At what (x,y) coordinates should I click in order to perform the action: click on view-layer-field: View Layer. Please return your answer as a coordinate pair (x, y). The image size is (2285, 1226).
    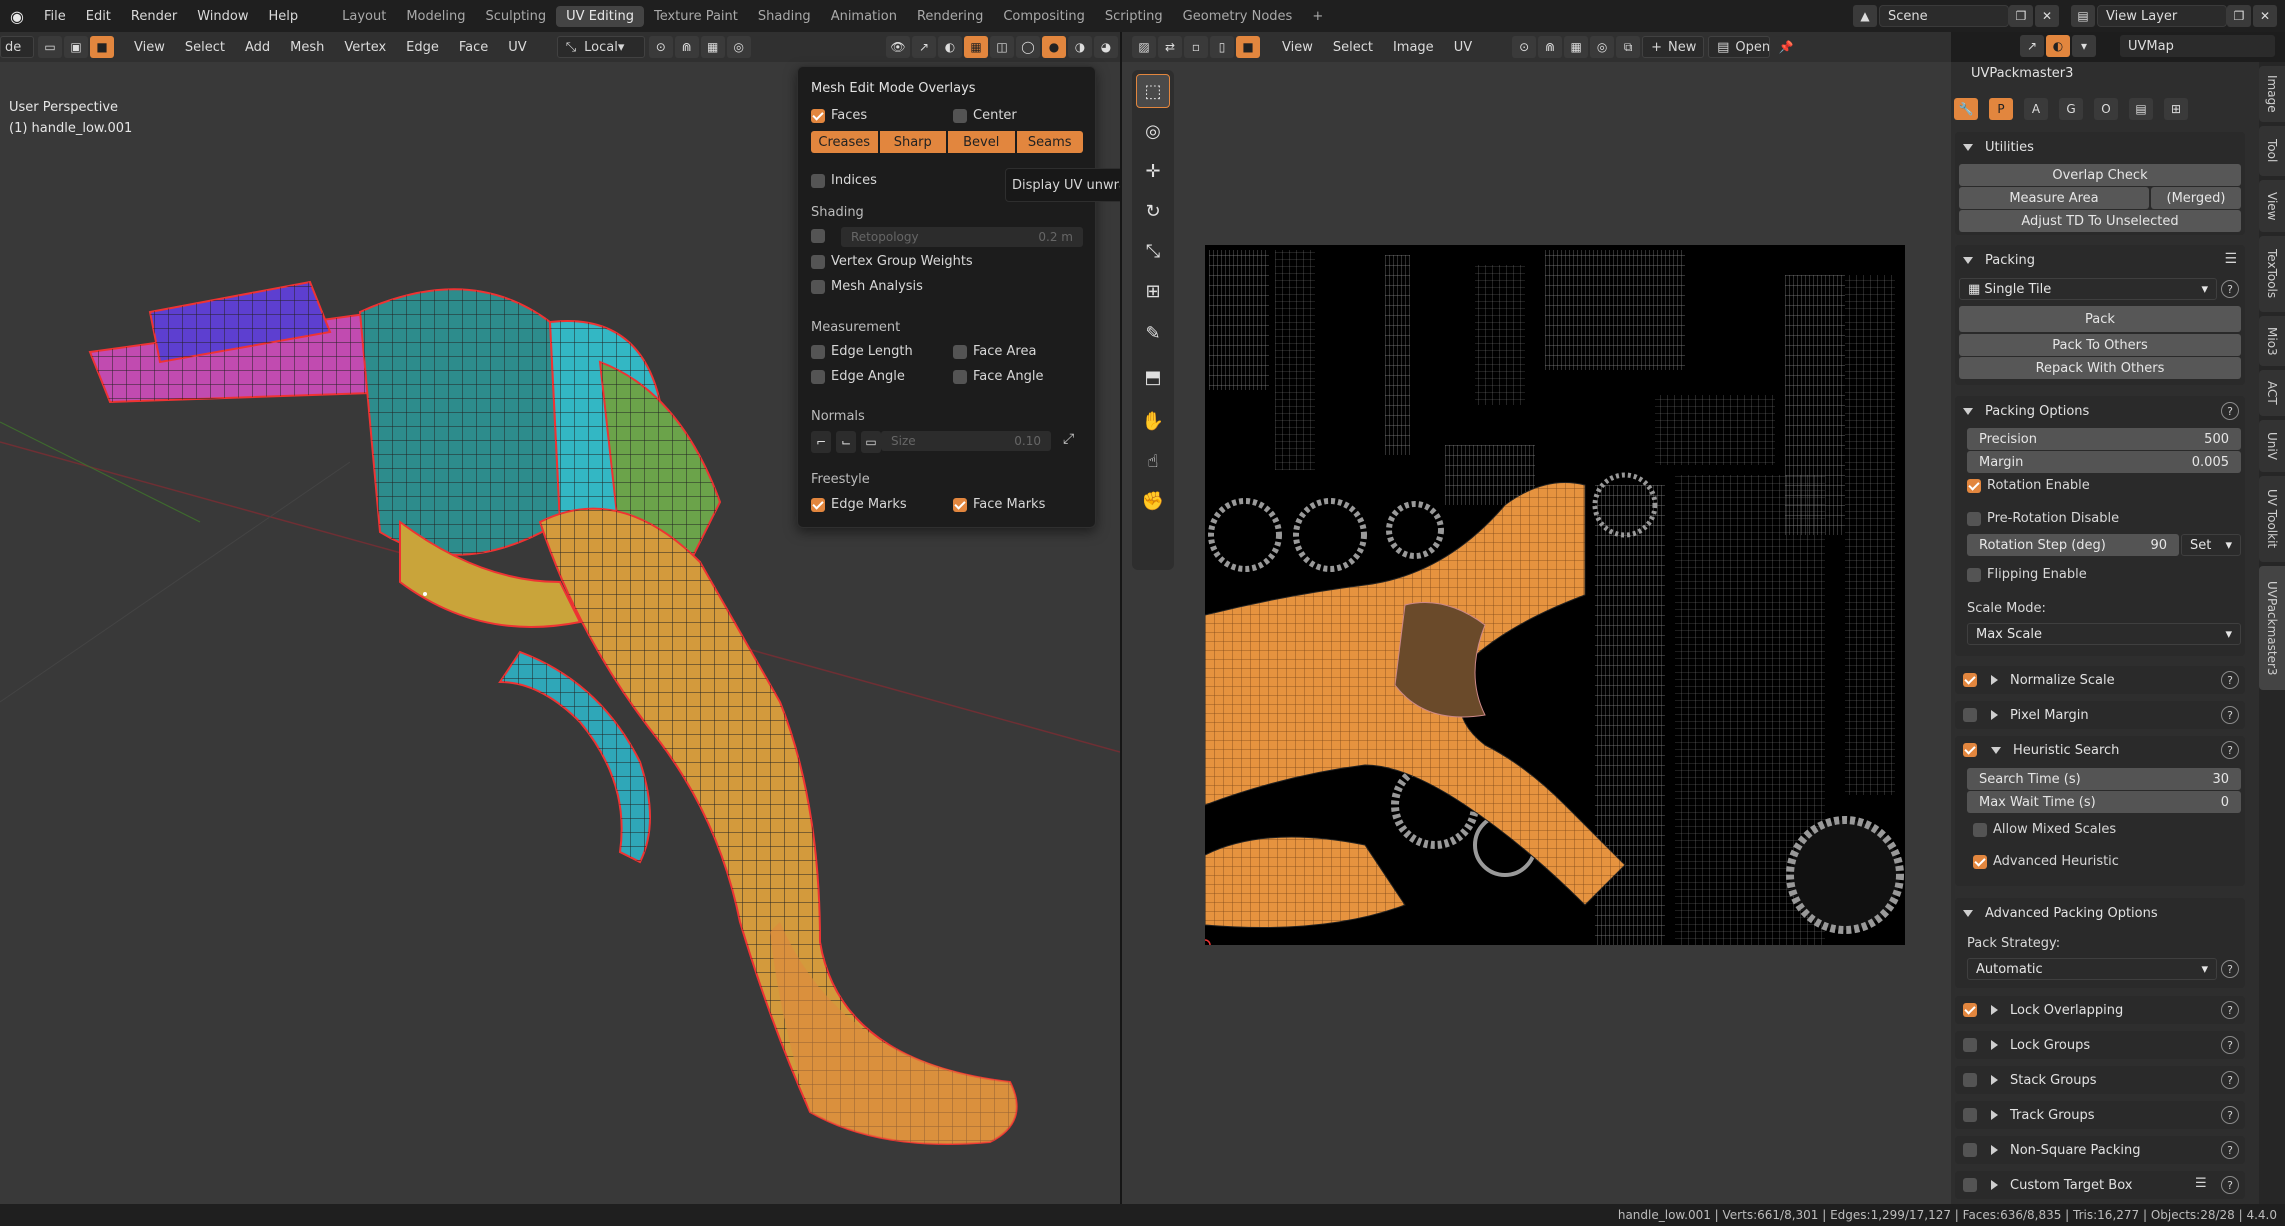
    Looking at the image, I should click on (2162, 16).